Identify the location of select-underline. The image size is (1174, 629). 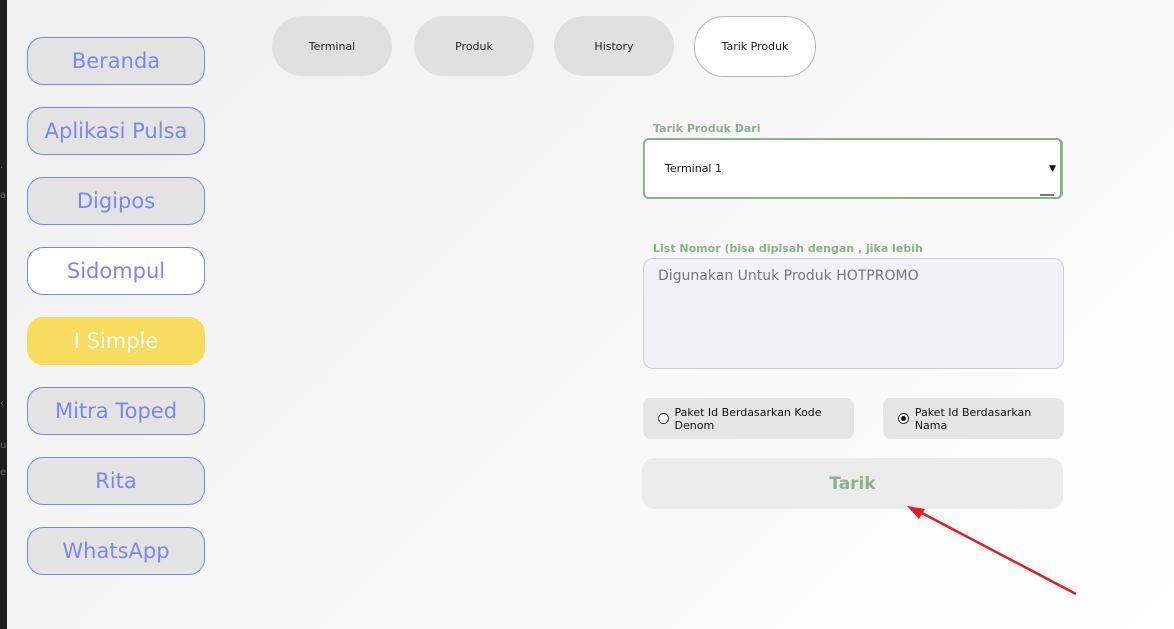
(1047, 195).